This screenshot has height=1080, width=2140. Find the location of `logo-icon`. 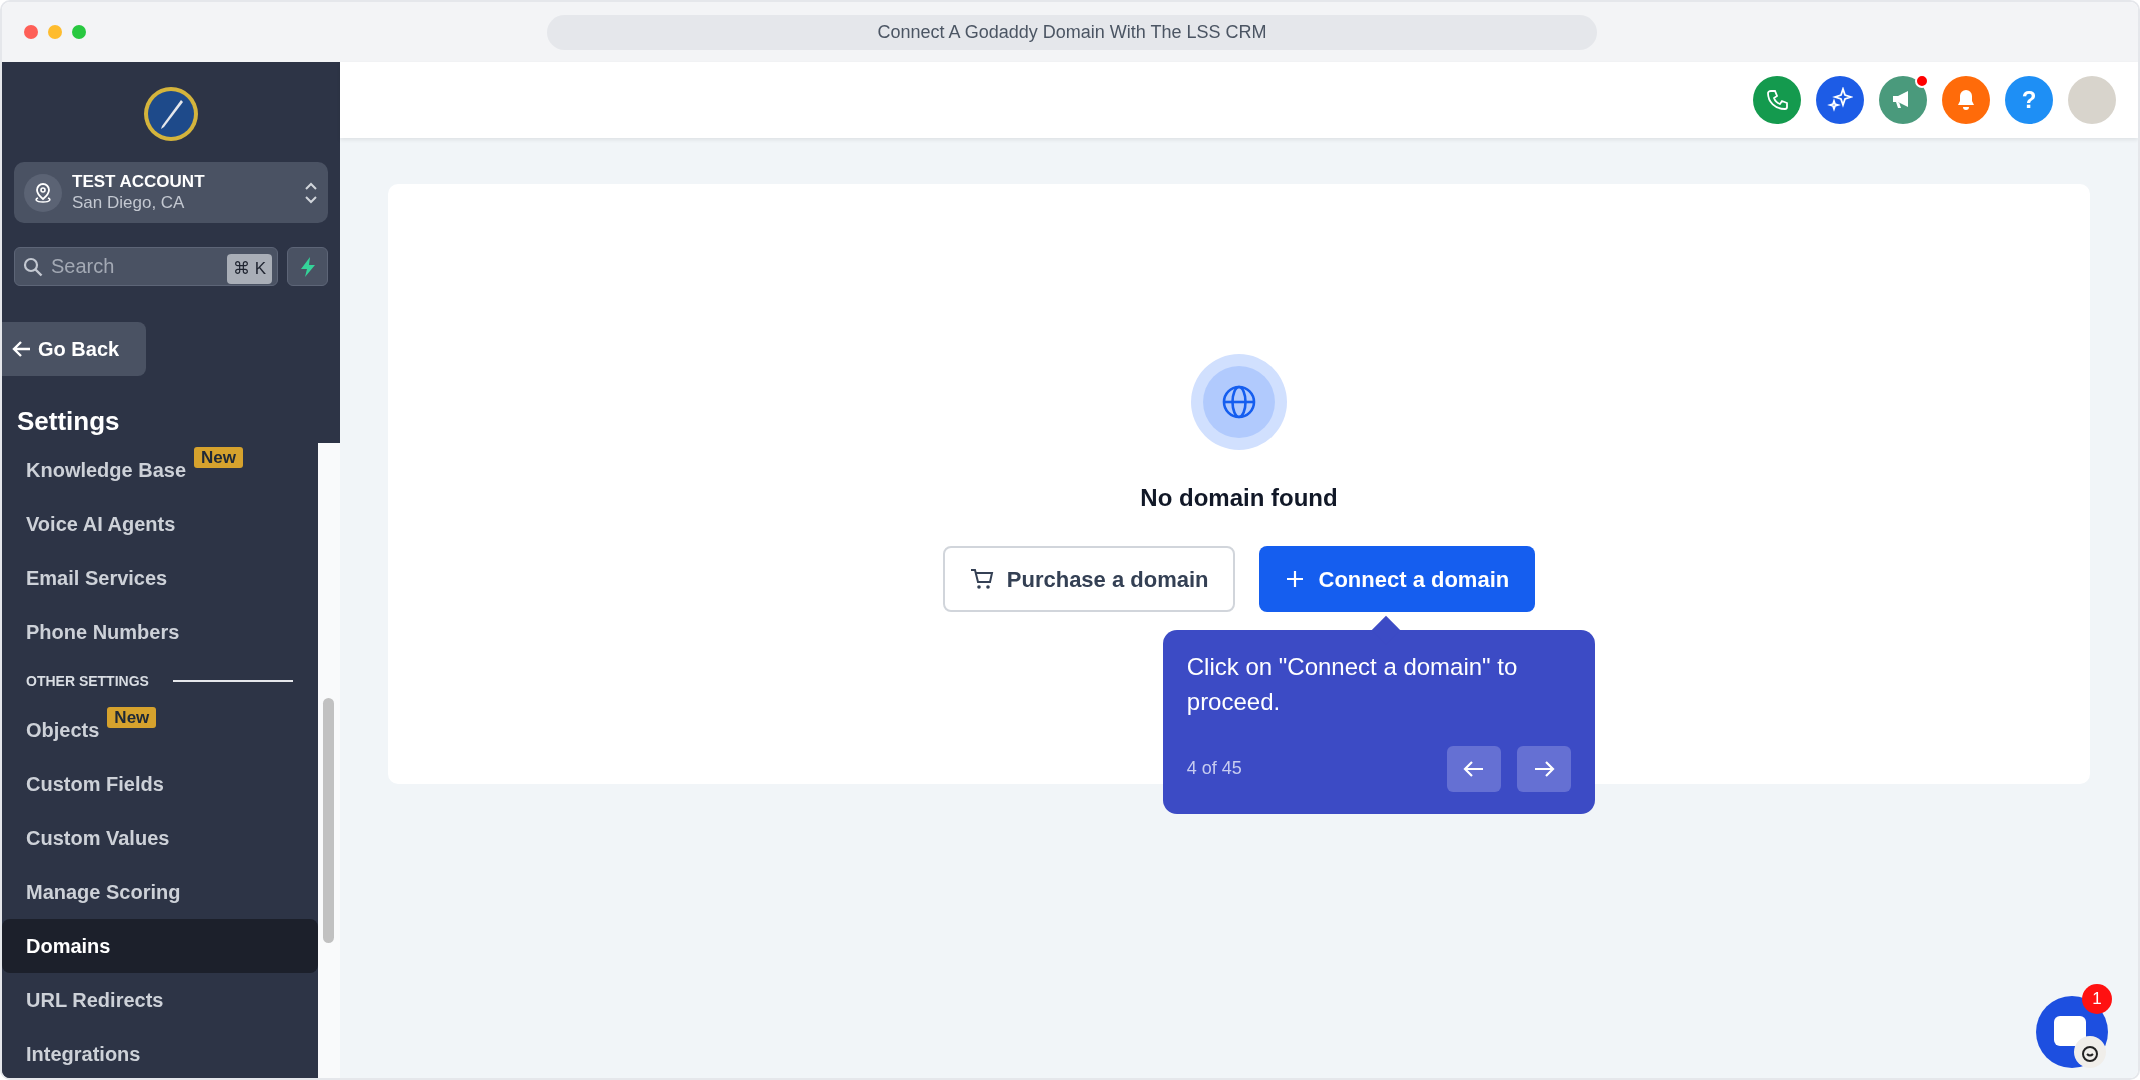

logo-icon is located at coordinates (171, 114).